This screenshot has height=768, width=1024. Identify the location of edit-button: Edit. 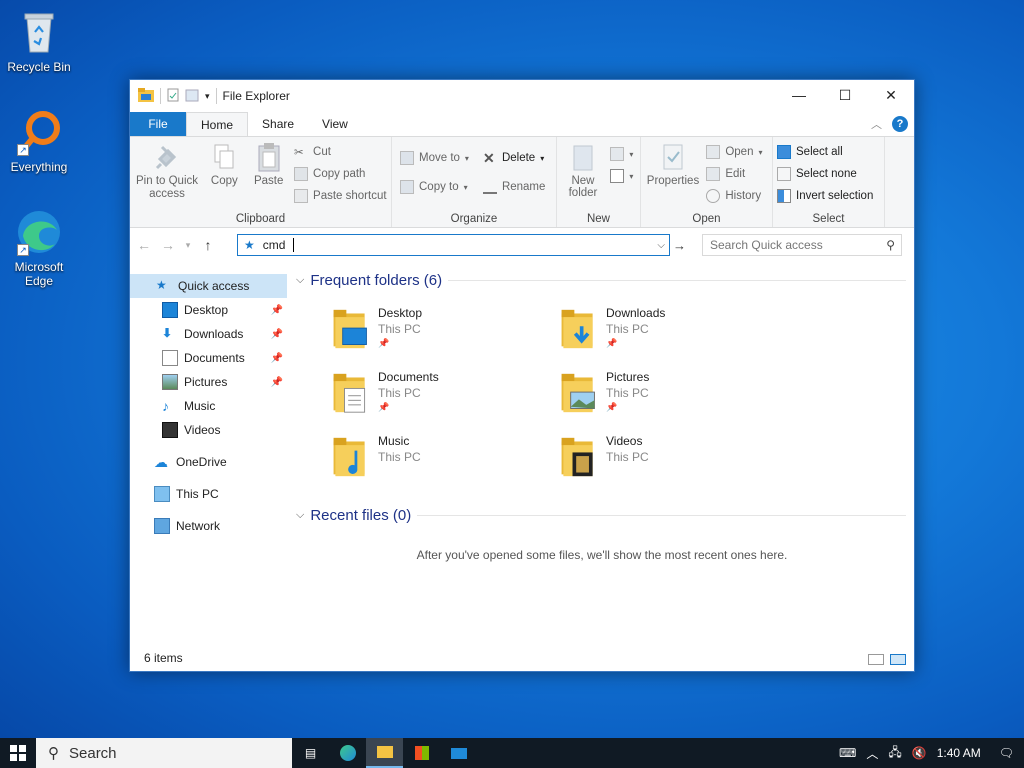
(734, 174).